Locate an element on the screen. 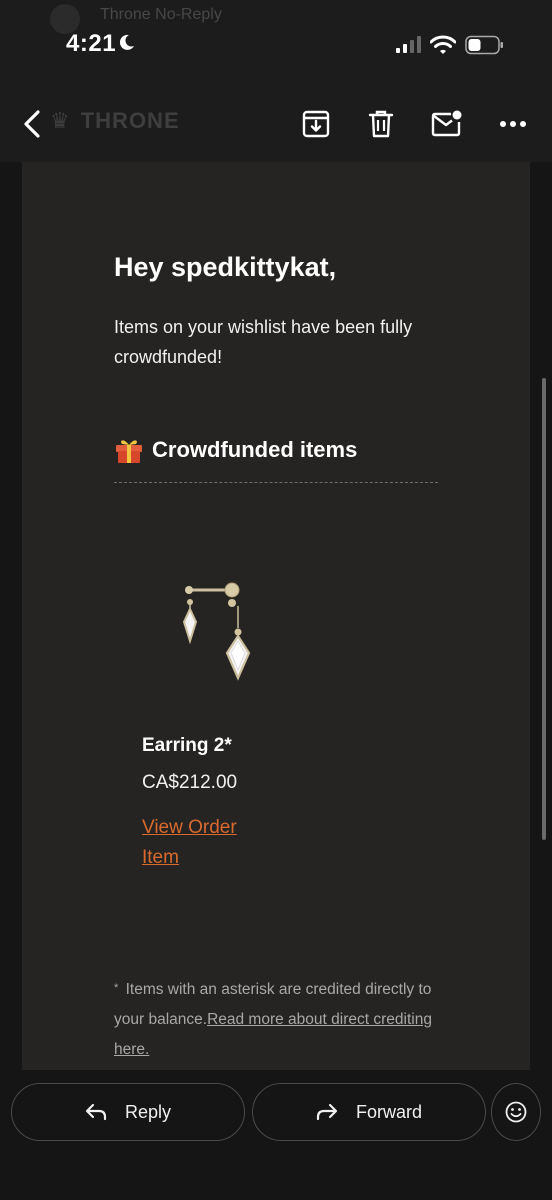 This screenshot has width=552, height=1200. throne-logo: ♛ THRONE is located at coordinates (115, 120).